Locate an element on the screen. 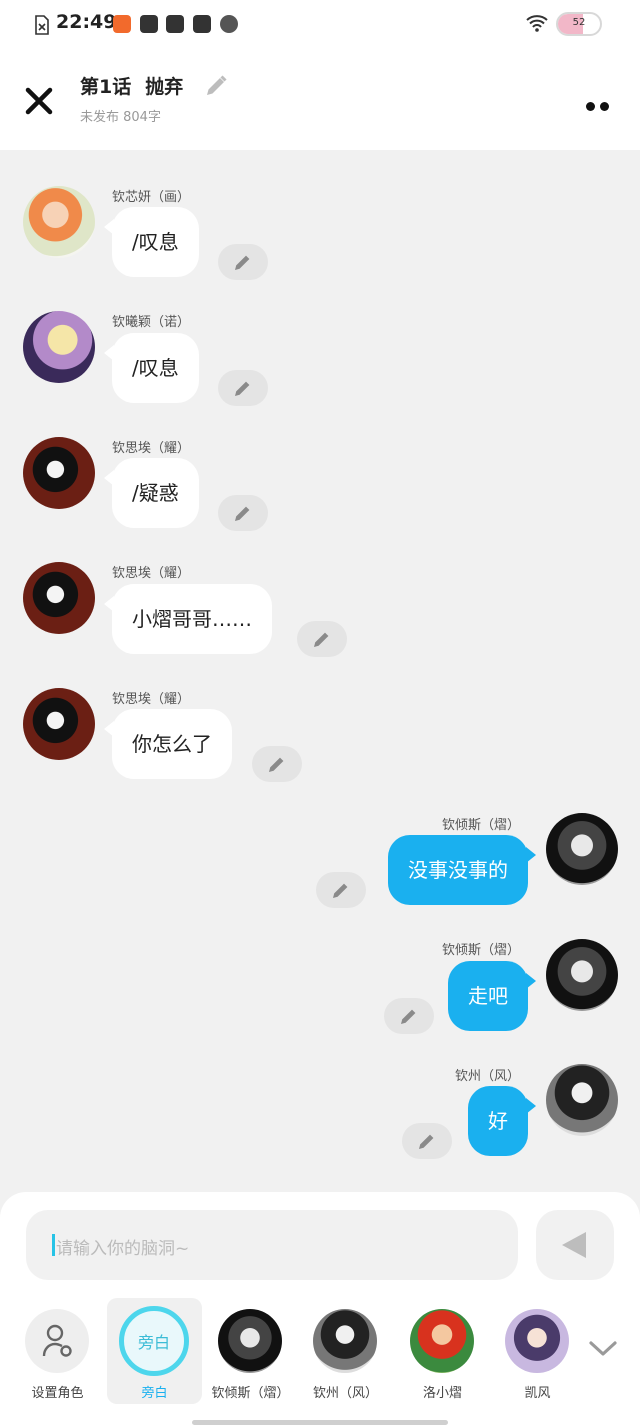 The image size is (640, 1427). status-bar: 22:49 52 is located at coordinates (320, 25).